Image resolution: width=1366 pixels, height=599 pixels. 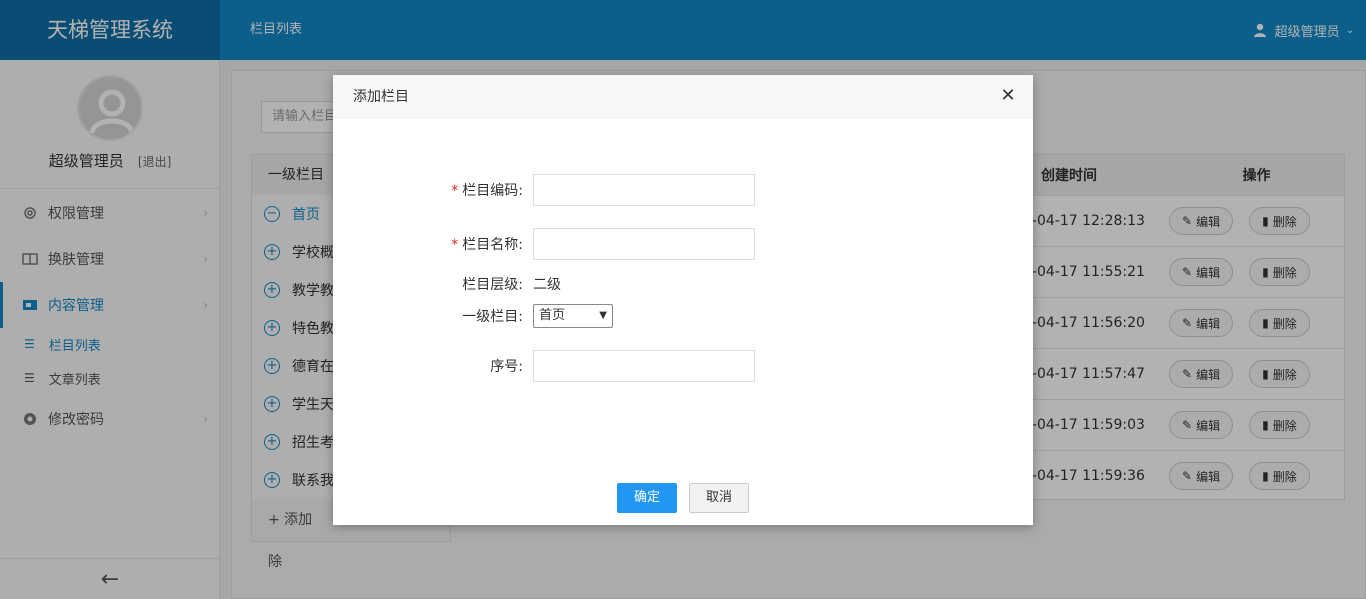 What do you see at coordinates (433, 244) in the screenshot?
I see `name-label: * 栏目名称:` at bounding box center [433, 244].